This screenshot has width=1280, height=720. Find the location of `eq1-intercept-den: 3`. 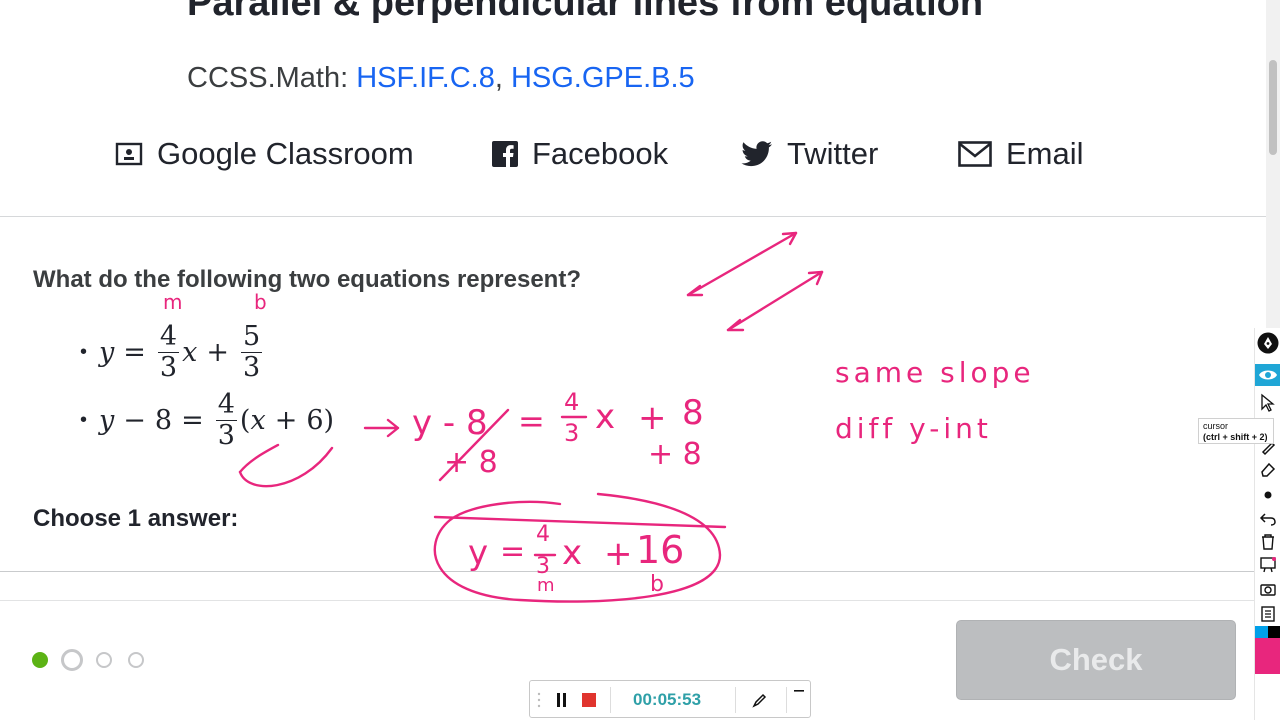

eq1-intercept-den: 3 is located at coordinates (251, 367).